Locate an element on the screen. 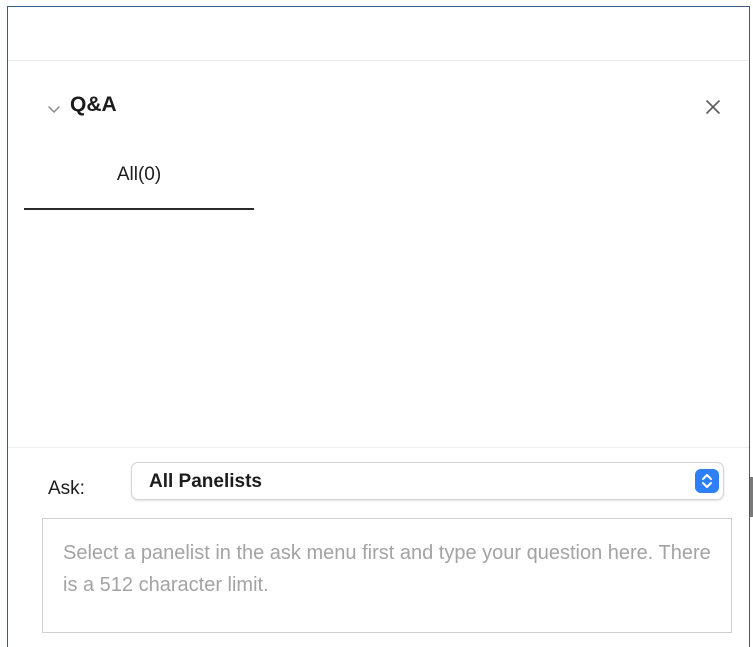 The height and width of the screenshot is (647, 753). updown-chevron-icon is located at coordinates (707, 481).